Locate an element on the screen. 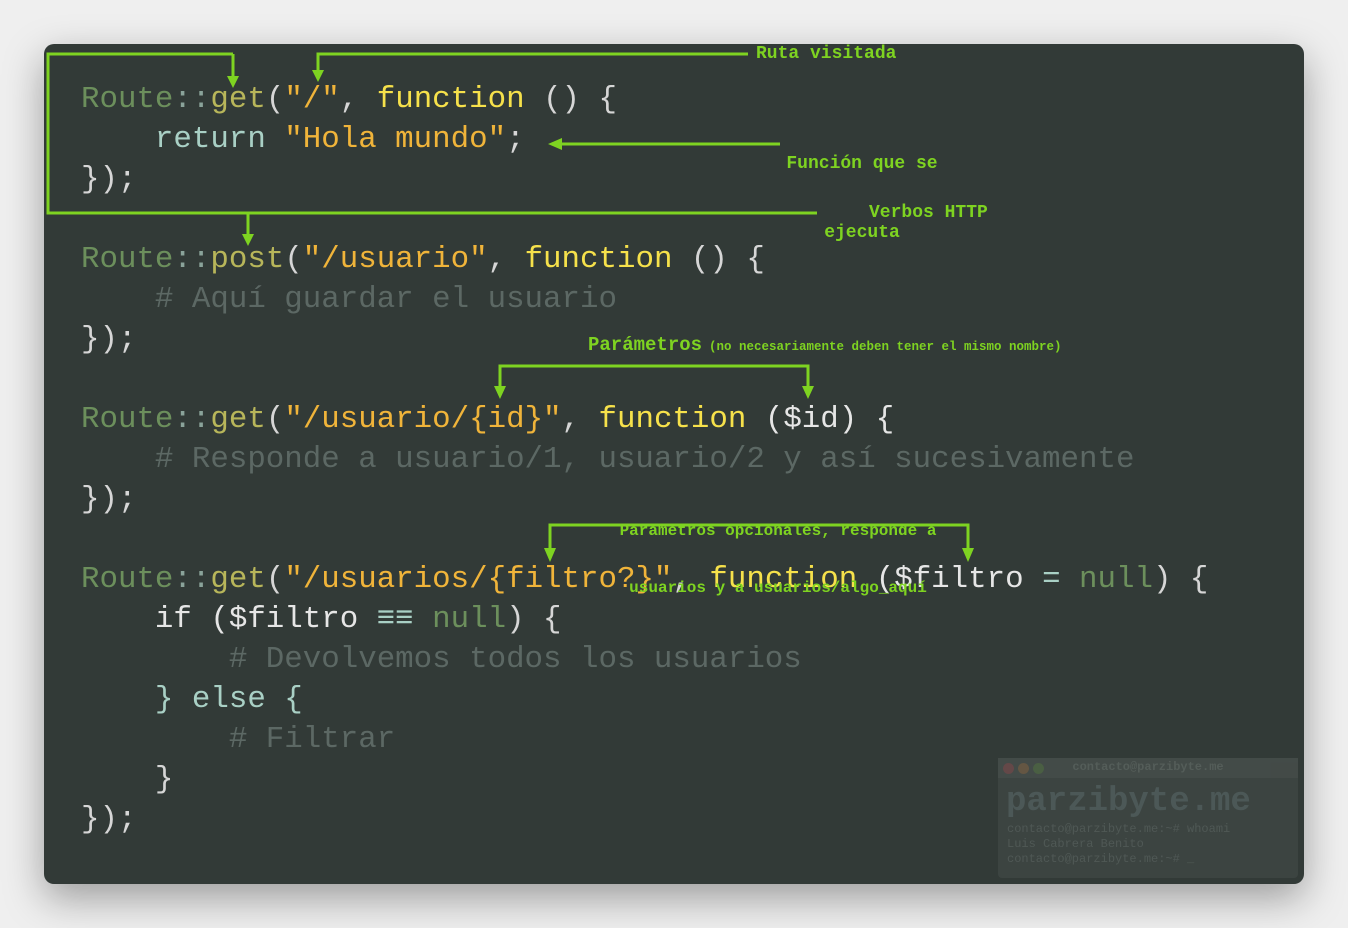 This screenshot has width=1348, height=928. watermark-title: contacto@parzibyte.me is located at coordinates (1148, 767).